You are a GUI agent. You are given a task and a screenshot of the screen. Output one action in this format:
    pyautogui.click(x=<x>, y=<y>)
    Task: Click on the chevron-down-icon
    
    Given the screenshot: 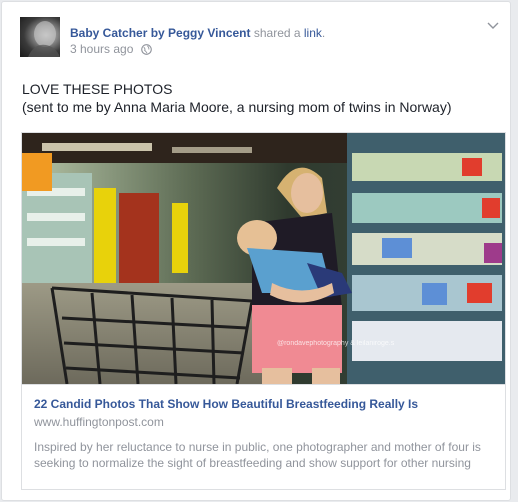 What is the action you would take?
    pyautogui.click(x=493, y=25)
    